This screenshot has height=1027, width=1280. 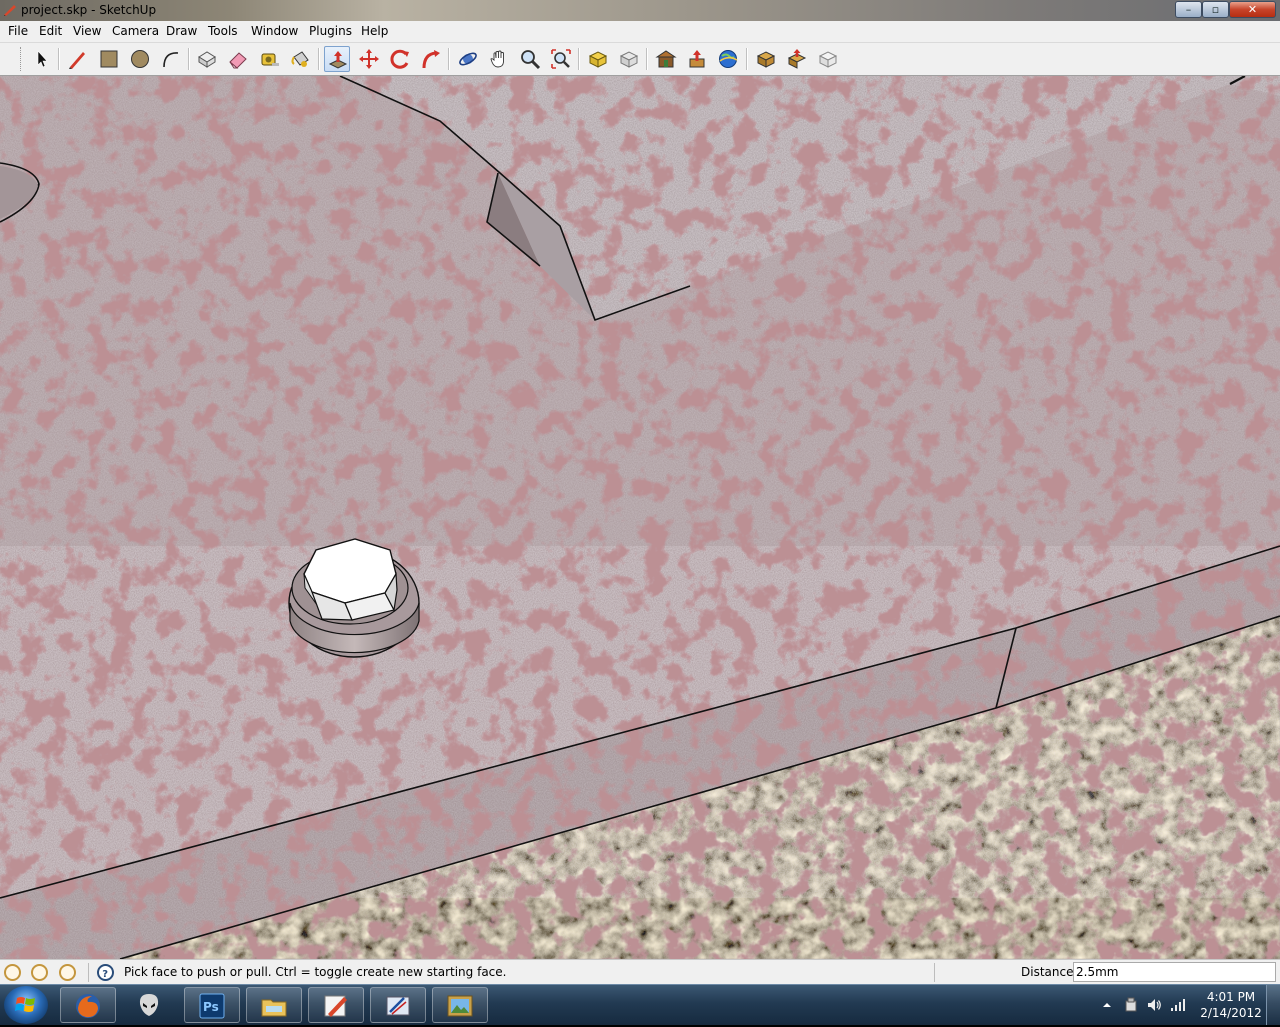 I want to click on taskbar-image-viewer, so click(x=460, y=1005).